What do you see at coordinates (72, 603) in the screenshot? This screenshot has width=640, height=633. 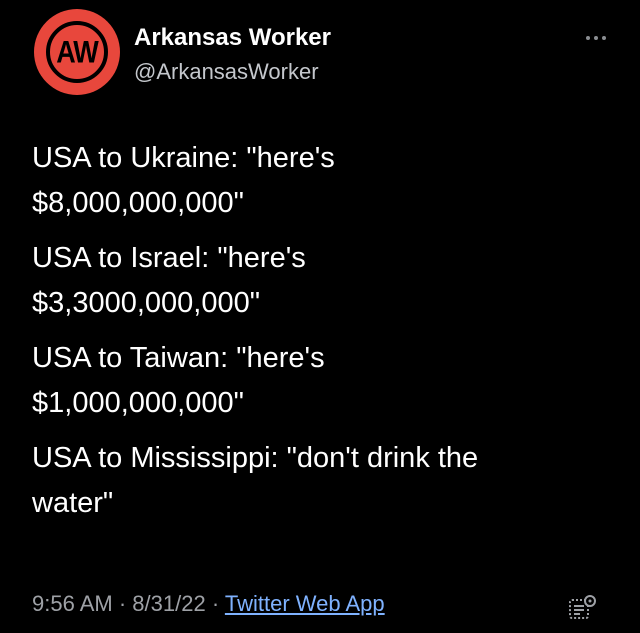 I see `tweet-time: 9:56 AM` at bounding box center [72, 603].